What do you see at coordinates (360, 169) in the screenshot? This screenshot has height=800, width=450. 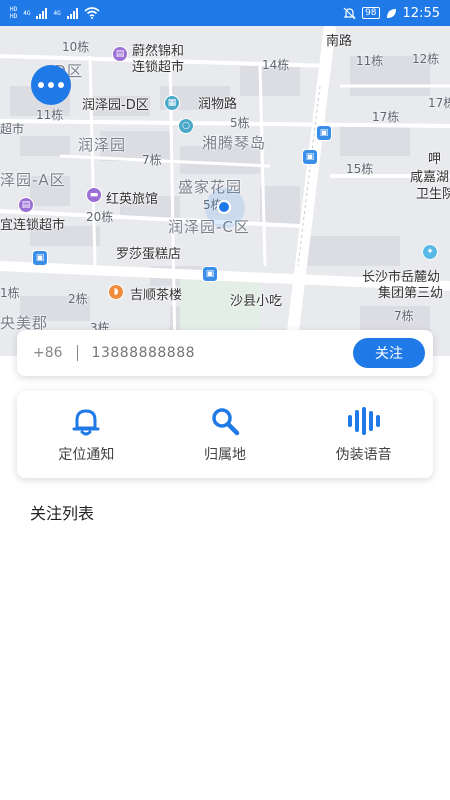 I see `map-label: 15栋` at bounding box center [360, 169].